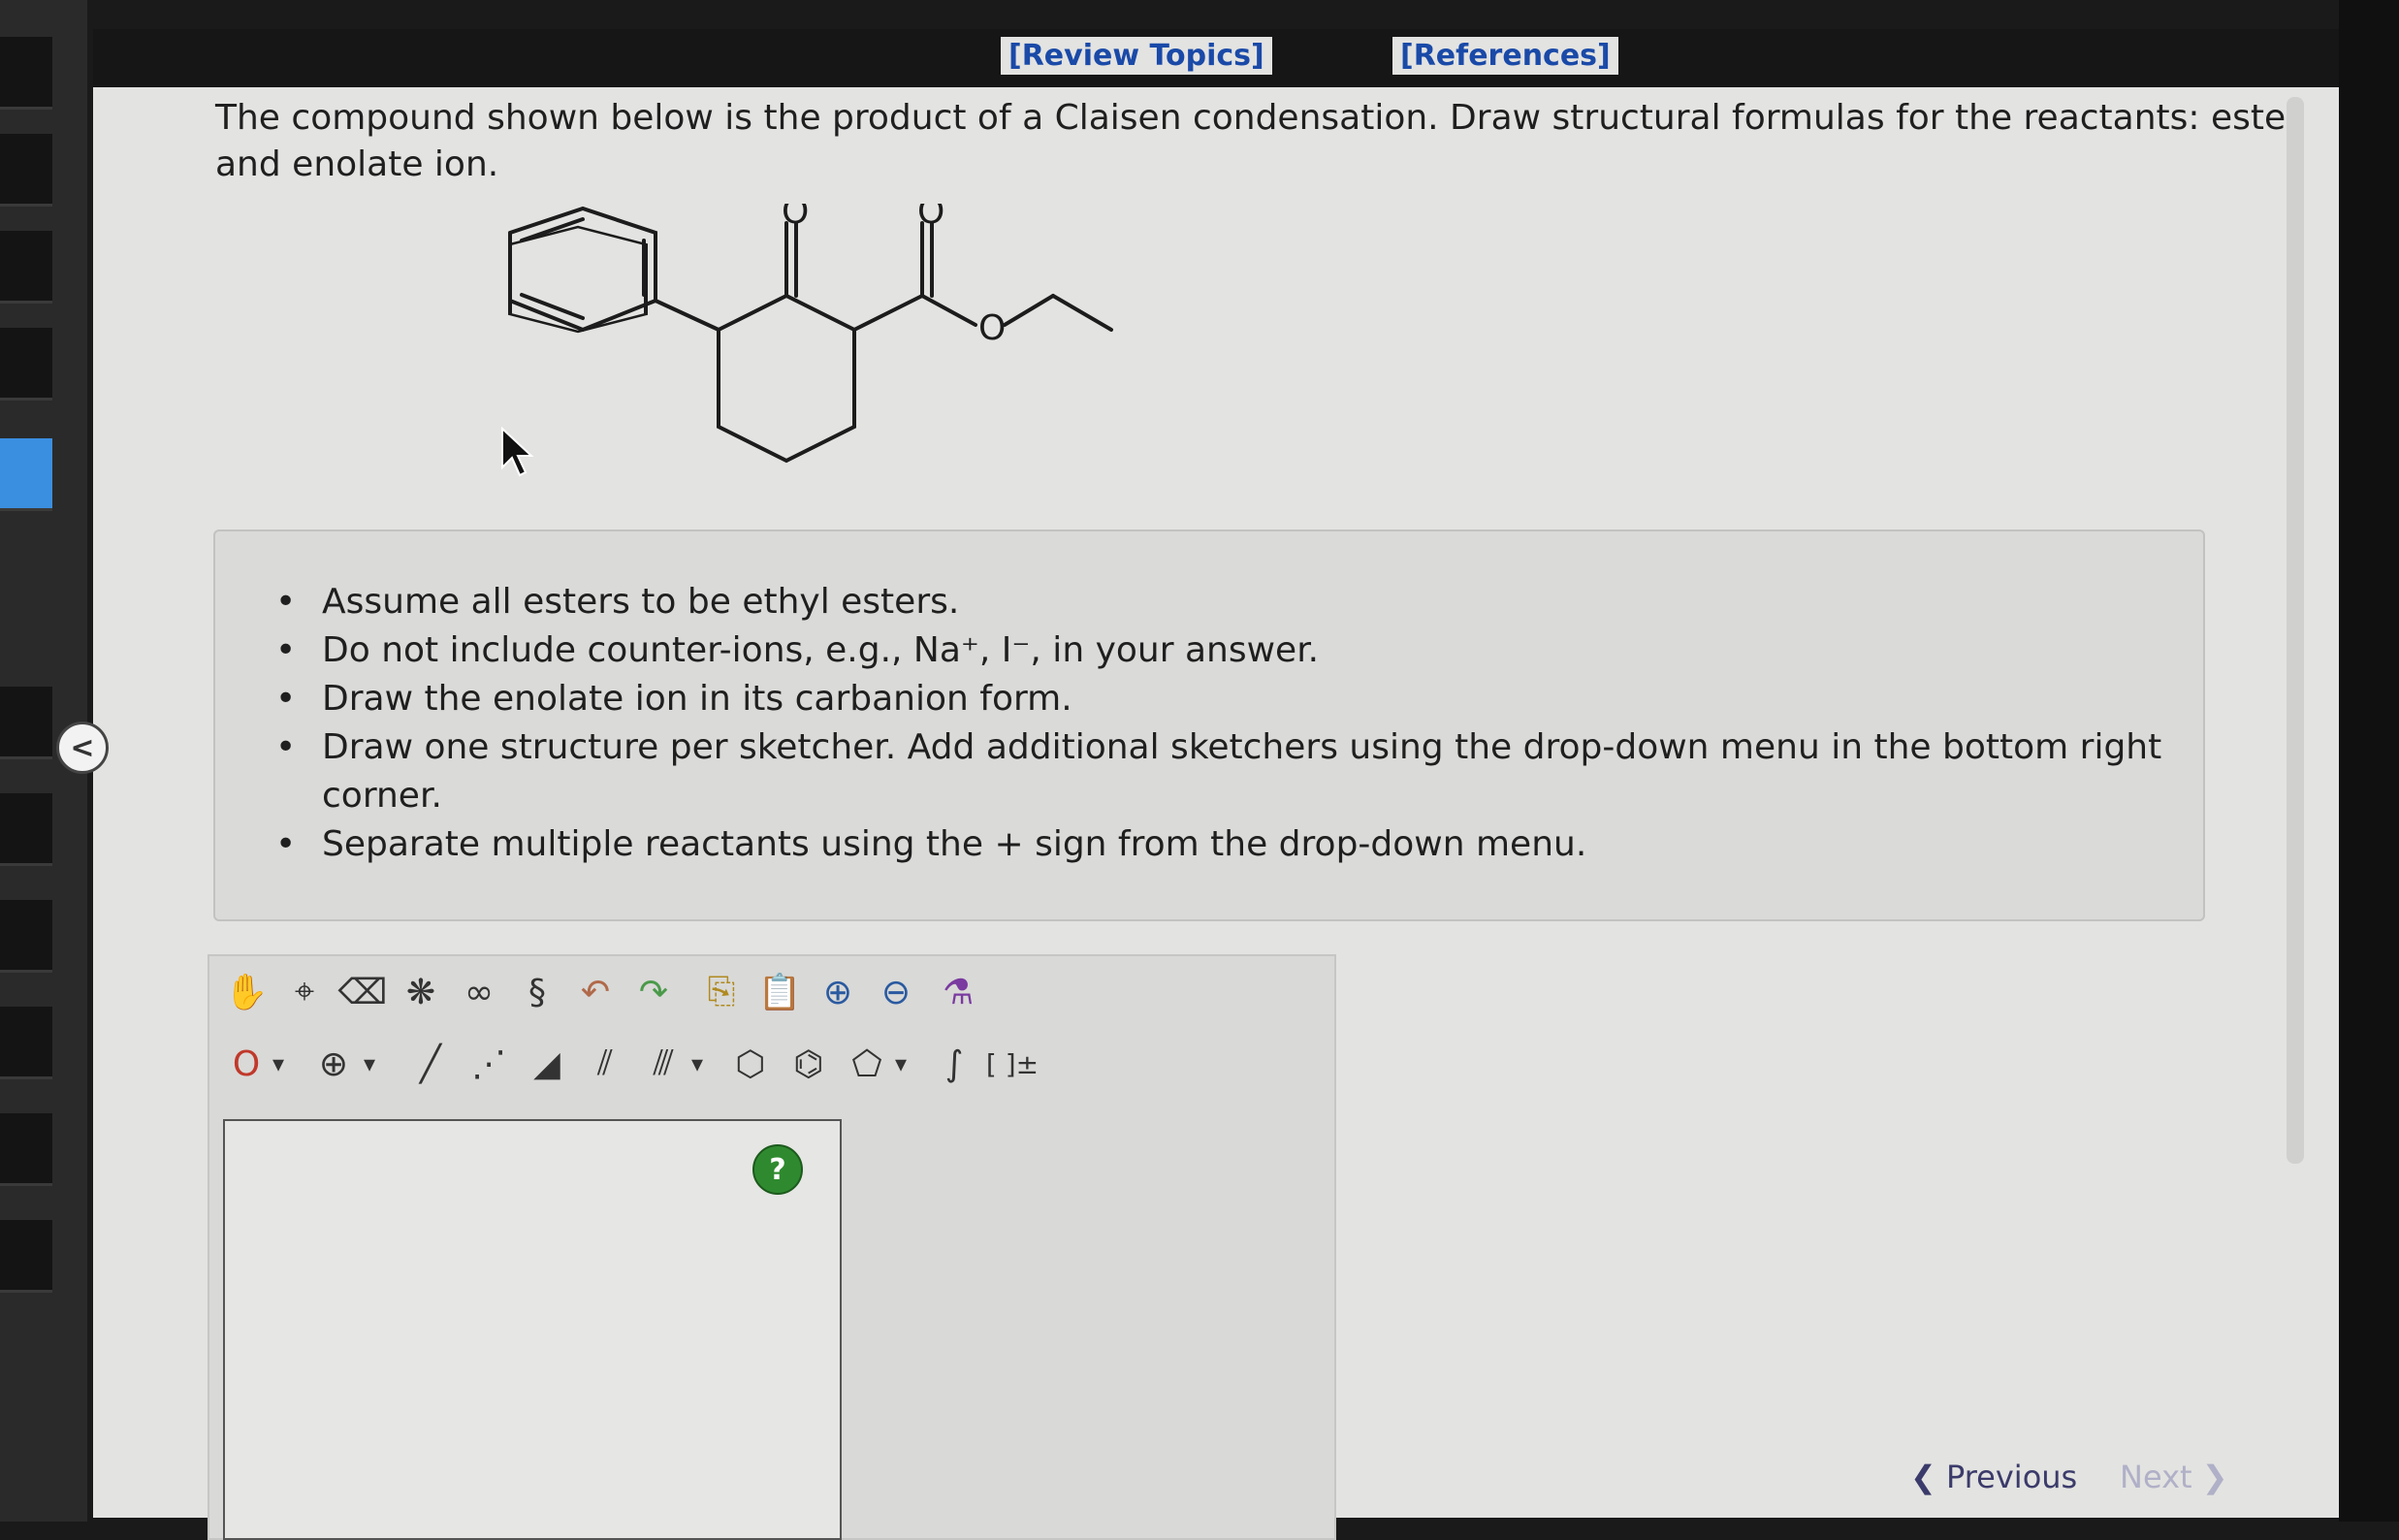 The width and height of the screenshot is (2399, 1540). I want to click on cyclohexane-ring, so click(787, 378).